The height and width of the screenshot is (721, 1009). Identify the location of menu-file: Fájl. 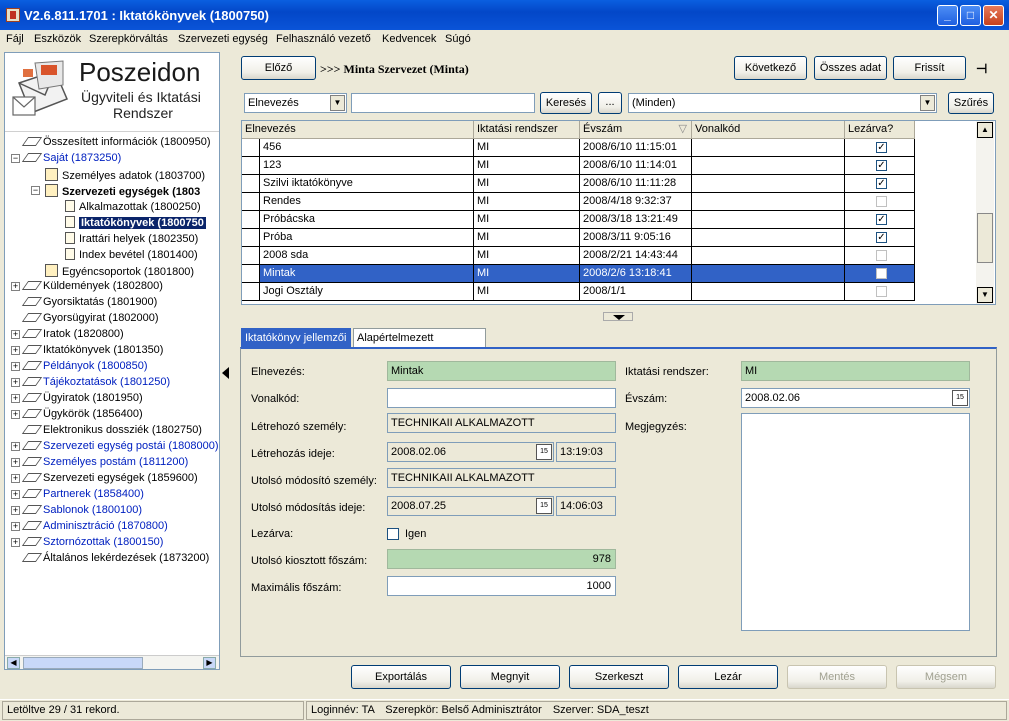
(15, 39).